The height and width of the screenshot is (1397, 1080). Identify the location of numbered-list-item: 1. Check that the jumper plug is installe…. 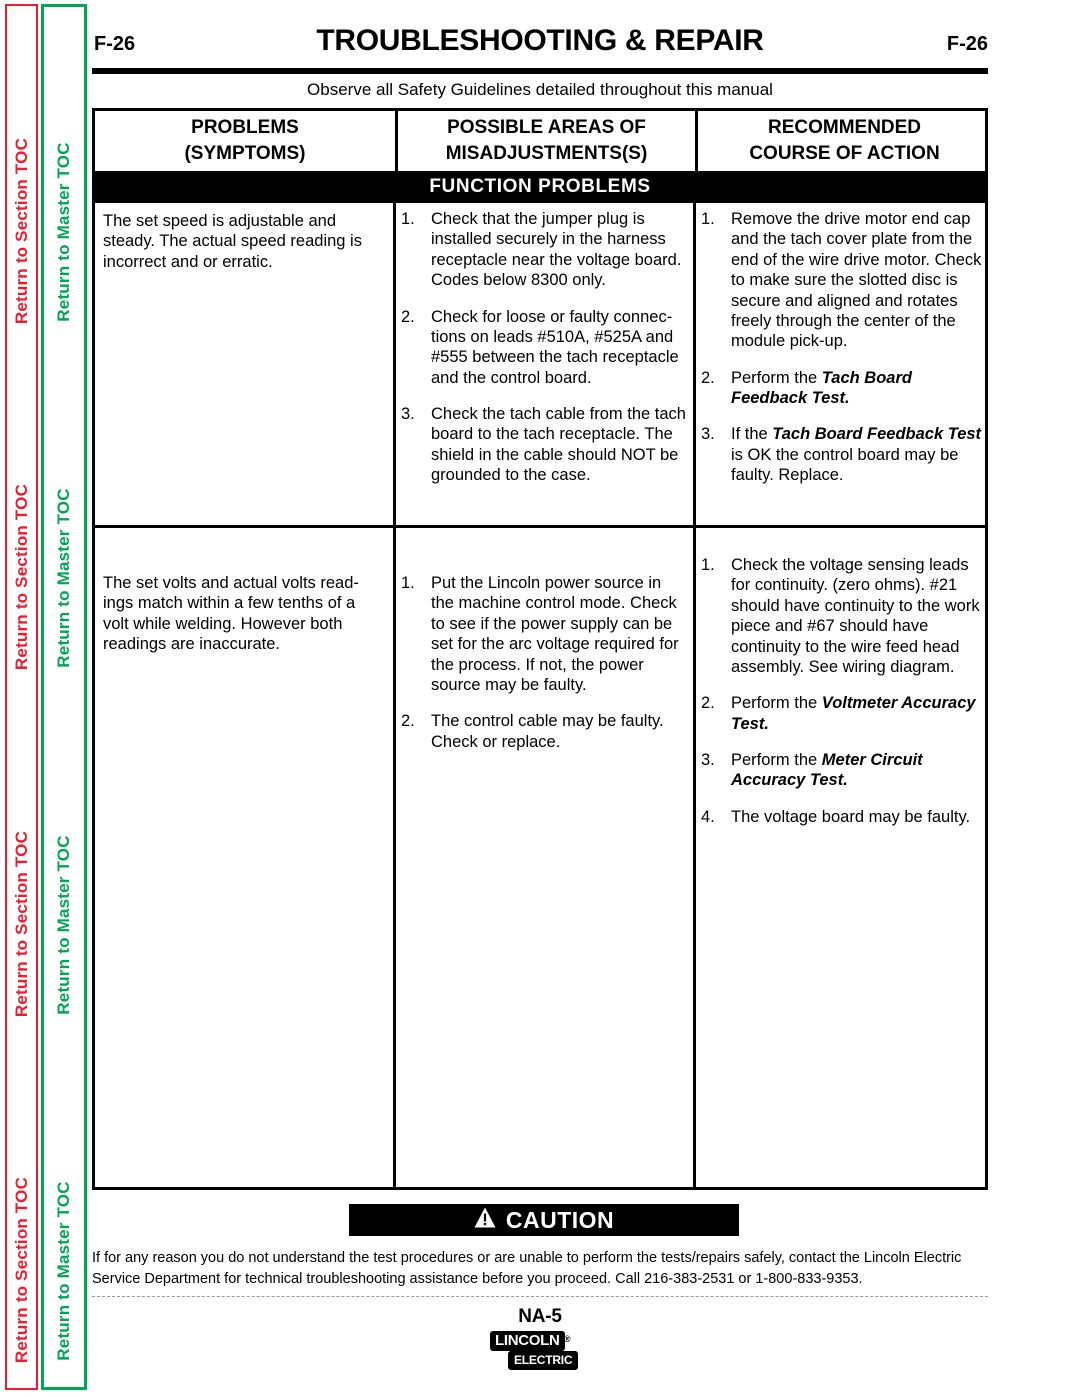
(544, 250).